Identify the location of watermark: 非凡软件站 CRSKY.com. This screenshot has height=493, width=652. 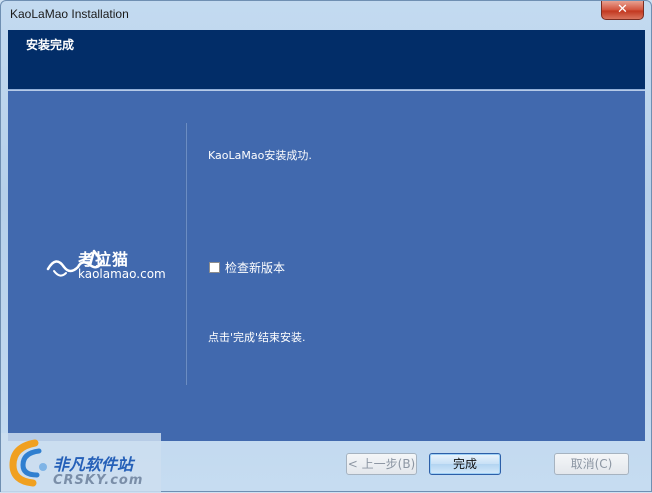
(81, 463).